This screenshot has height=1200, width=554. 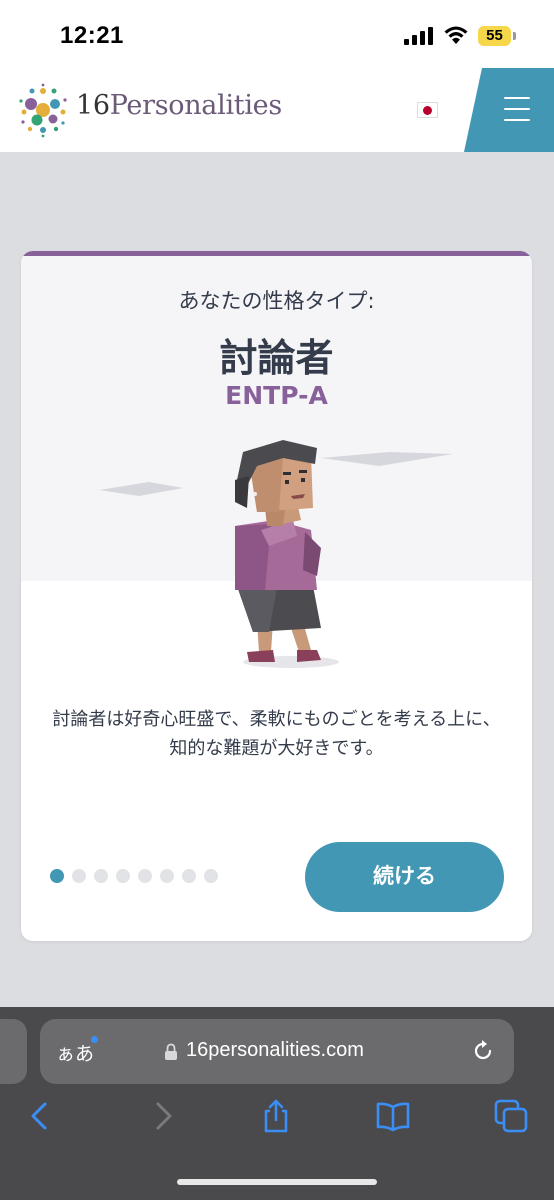 I want to click on site-header: 16Personalities, so click(x=277, y=110).